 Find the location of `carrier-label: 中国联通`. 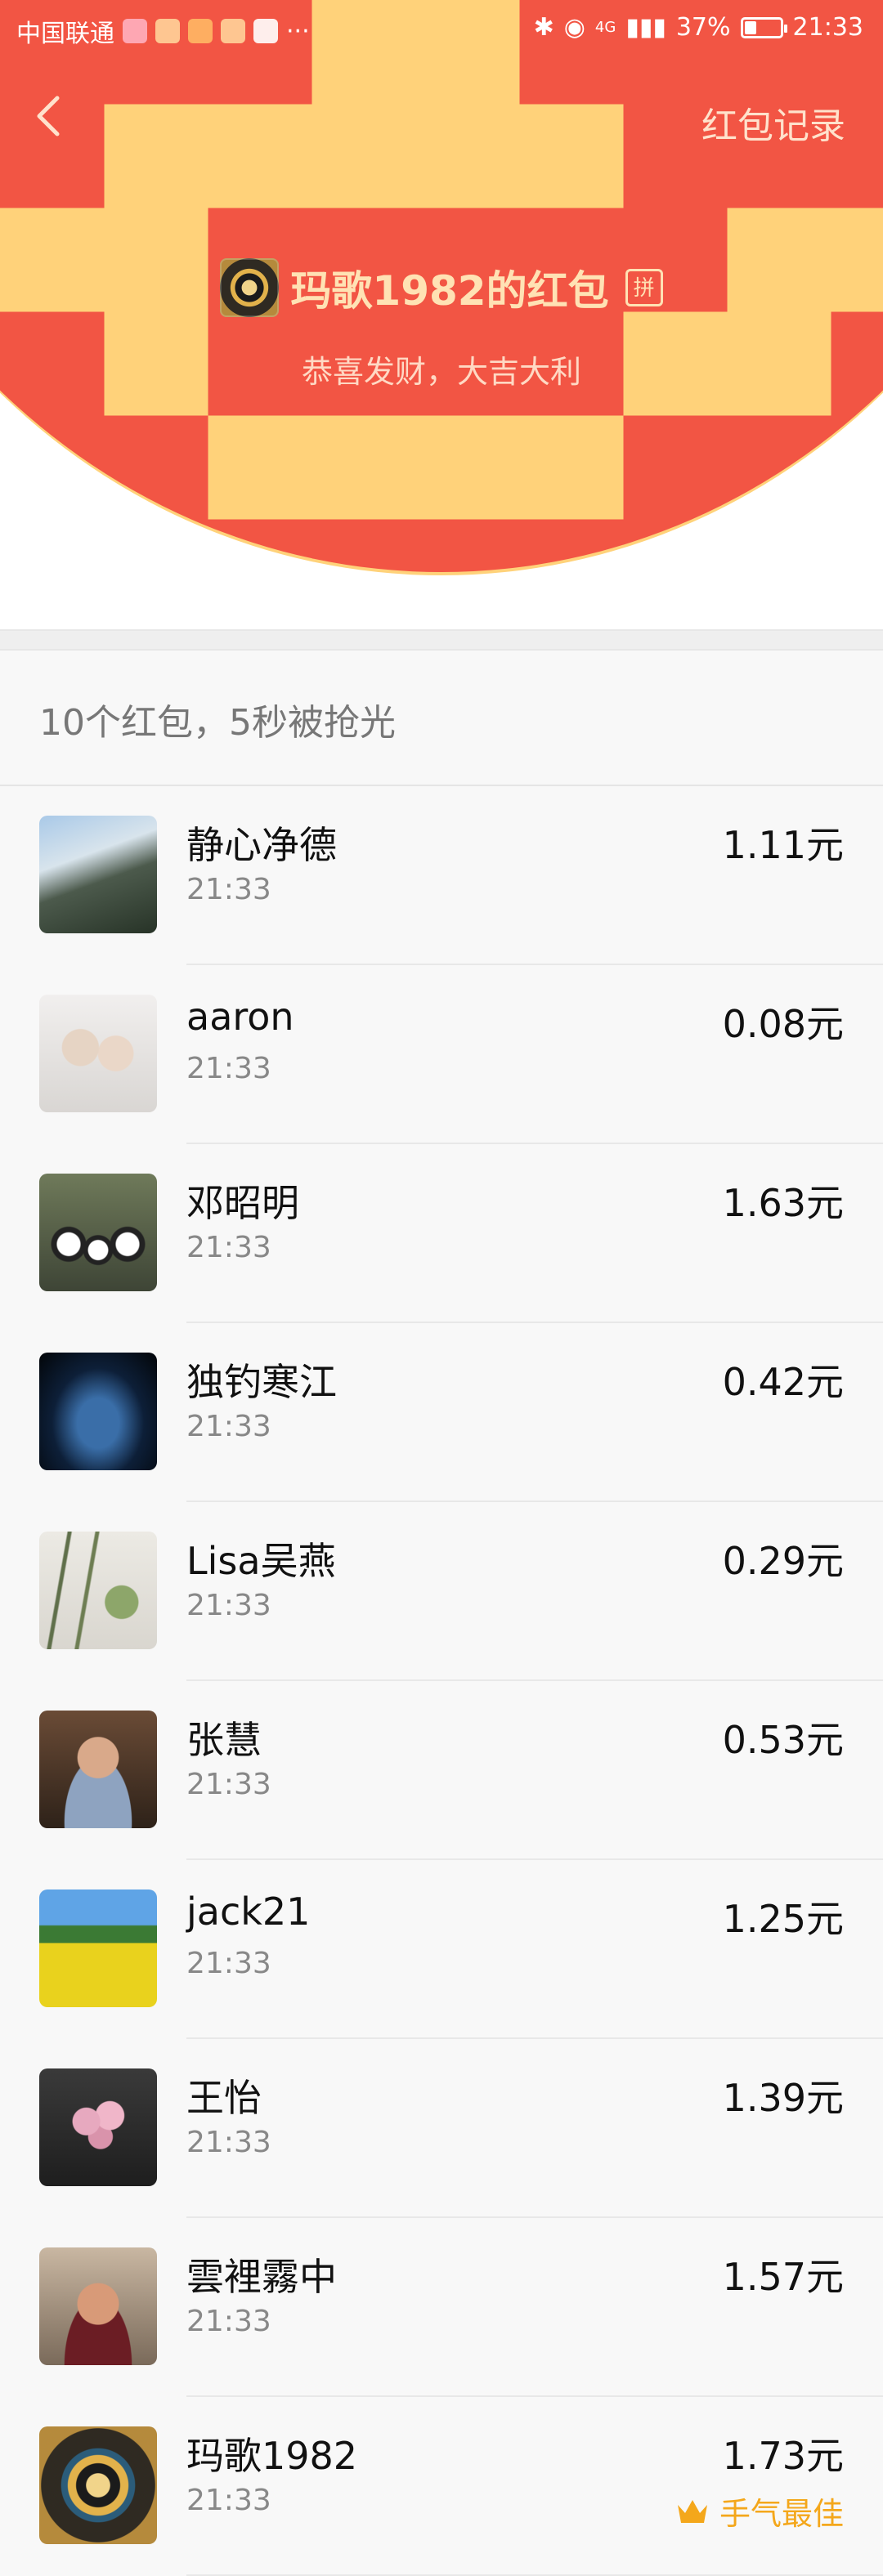

carrier-label: 中国联通 is located at coordinates (65, 34).